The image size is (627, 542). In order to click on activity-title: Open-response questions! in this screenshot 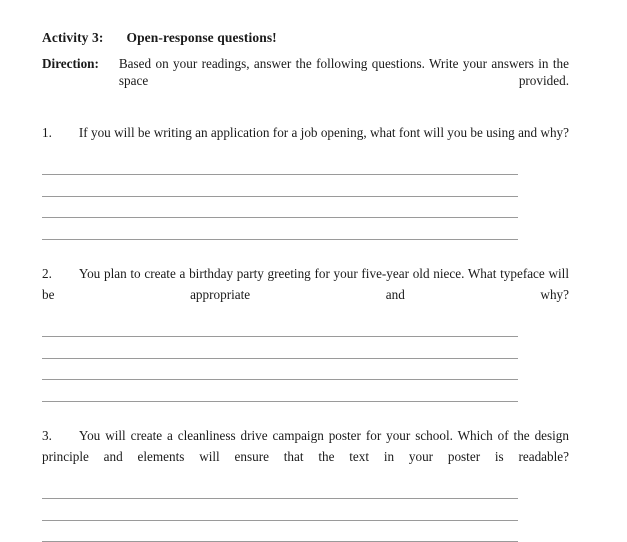, I will do `click(201, 38)`.